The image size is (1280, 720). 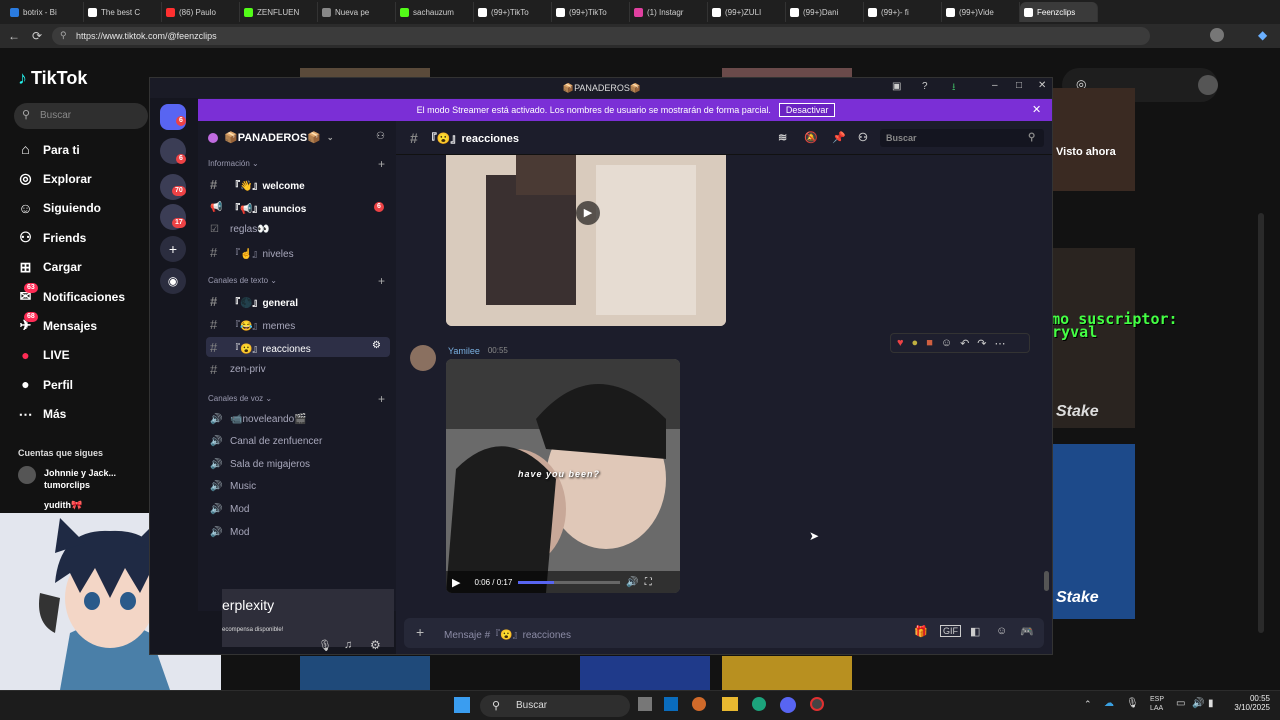 What do you see at coordinates (839, 137) in the screenshot?
I see `pin-icon: 📌` at bounding box center [839, 137].